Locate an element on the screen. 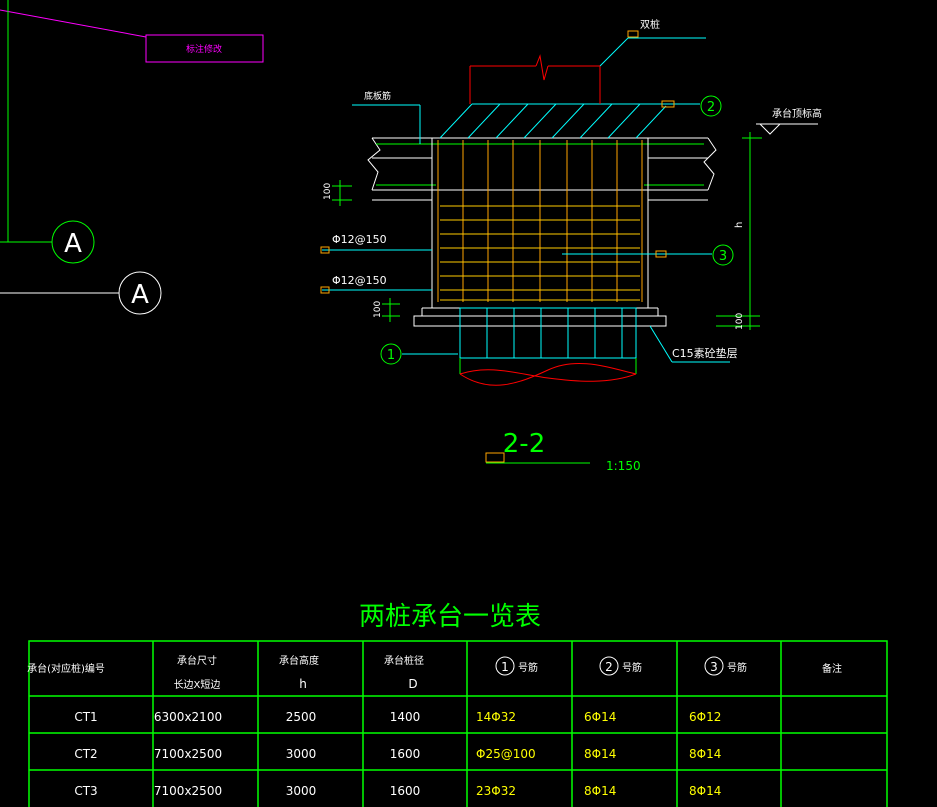 This screenshot has width=937, height=807. cell-id: CT3 is located at coordinates (85, 791).